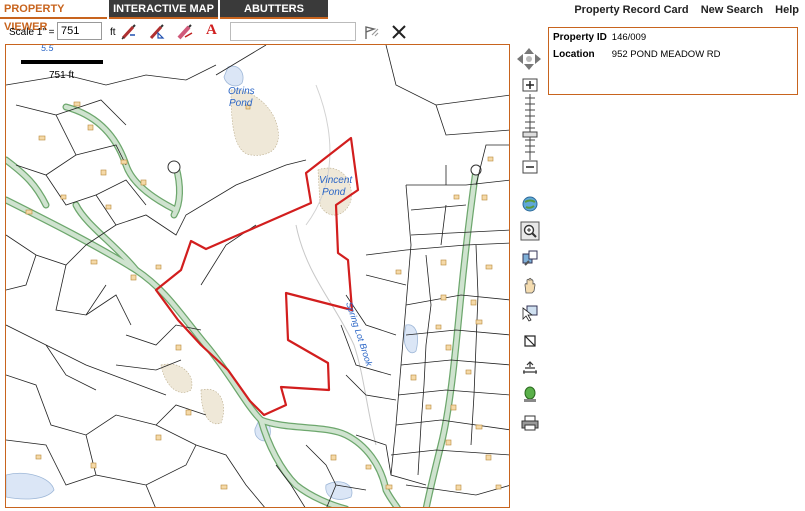 The image size is (805, 511). Describe the element at coordinates (530, 368) in the screenshot. I see `measure-icon` at that location.